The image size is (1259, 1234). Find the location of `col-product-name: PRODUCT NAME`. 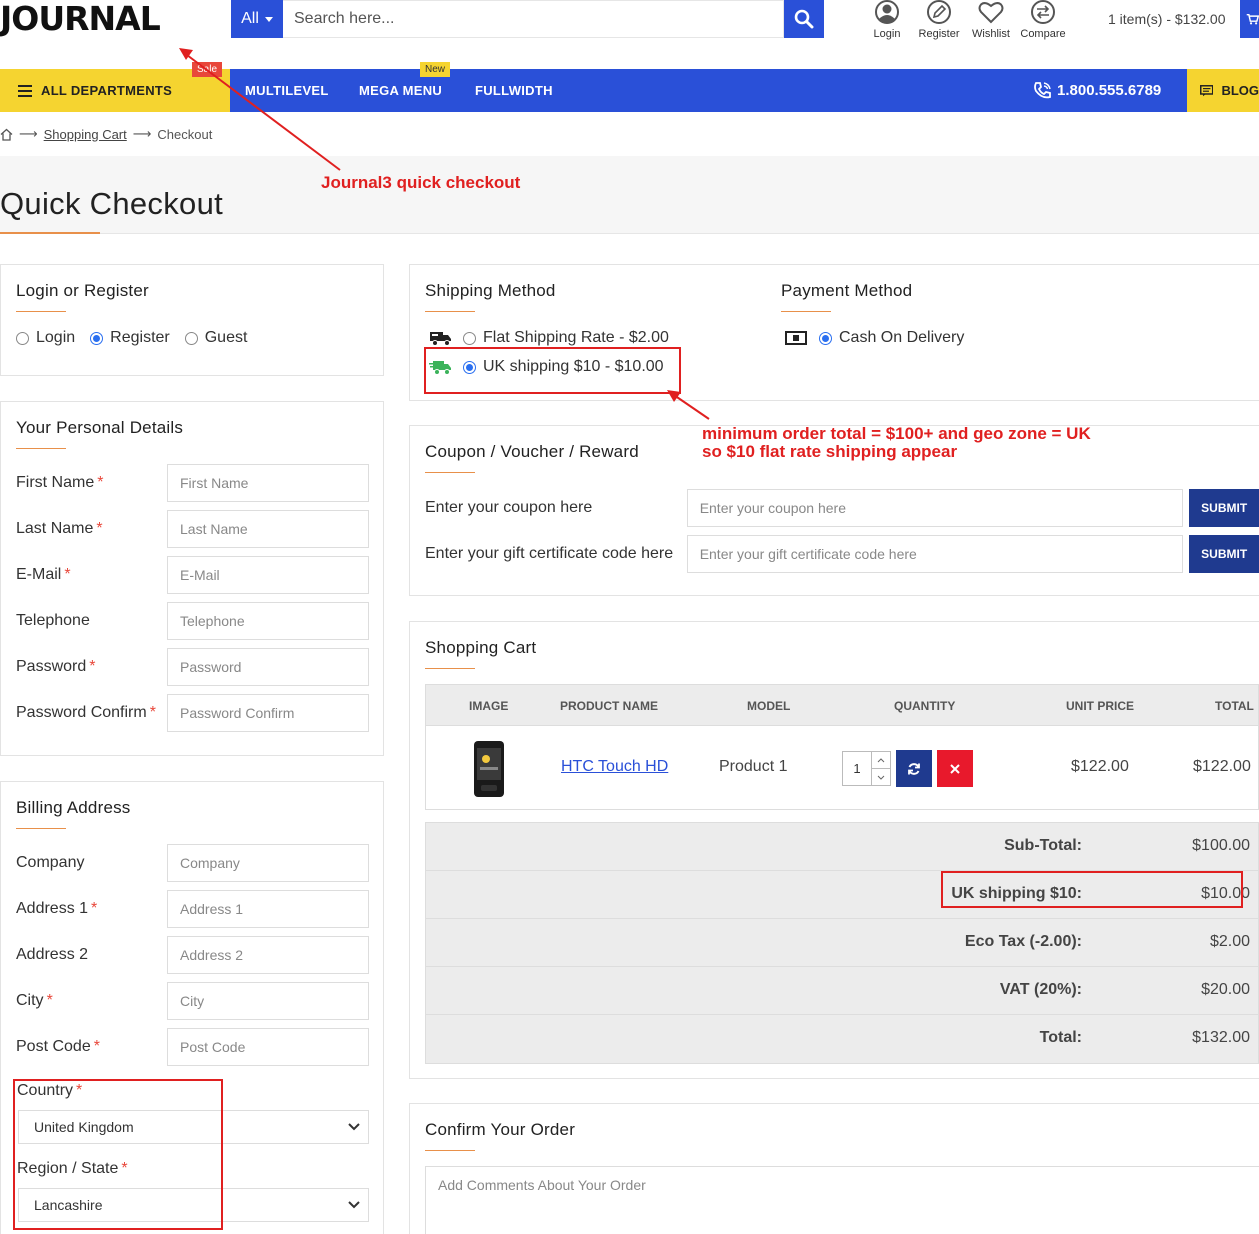

col-product-name: PRODUCT NAME is located at coordinates (609, 706).